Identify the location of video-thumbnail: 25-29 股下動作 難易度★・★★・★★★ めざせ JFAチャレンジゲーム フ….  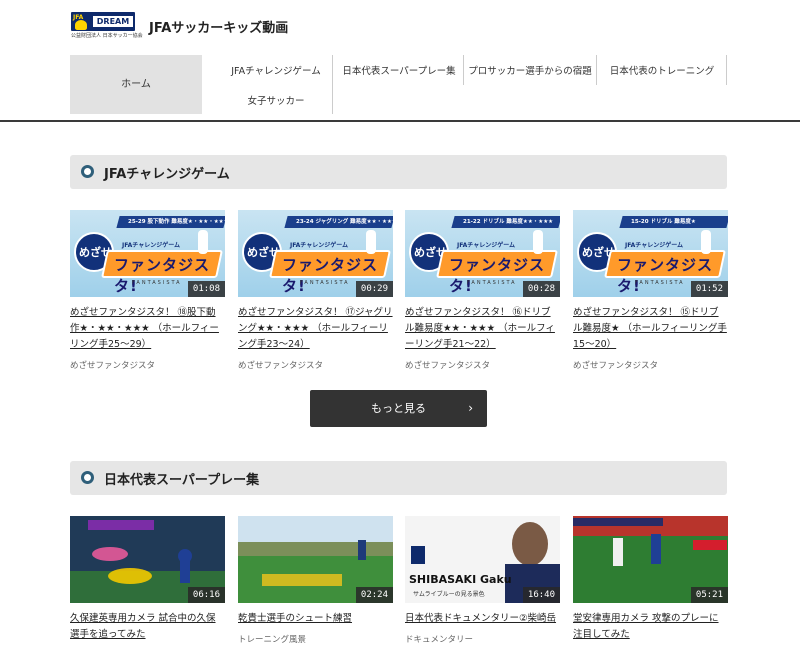
(147, 253).